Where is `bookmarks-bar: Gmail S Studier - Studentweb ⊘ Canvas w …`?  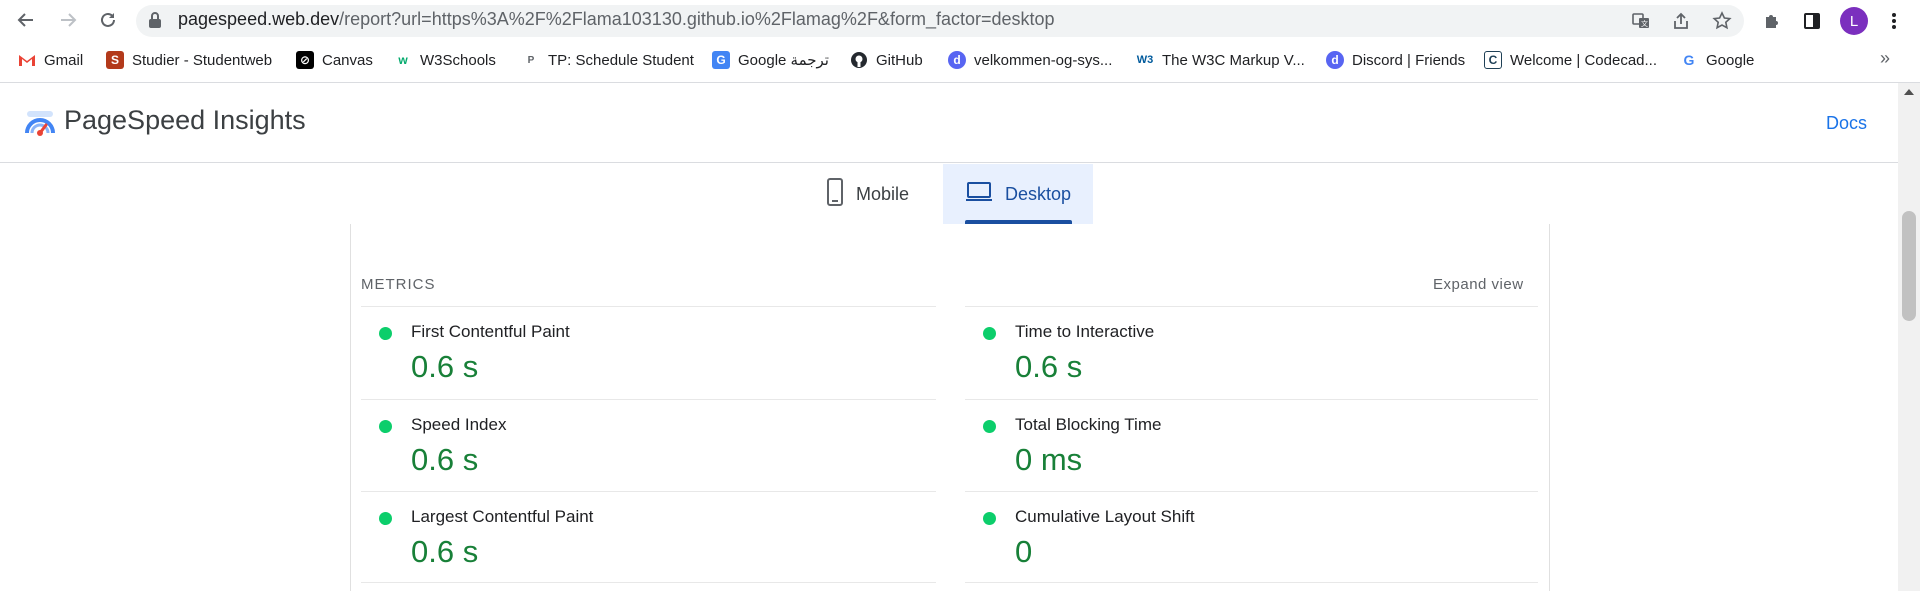
bookmarks-bar: Gmail S Studier - Studentweb ⊘ Canvas w … is located at coordinates (960, 60).